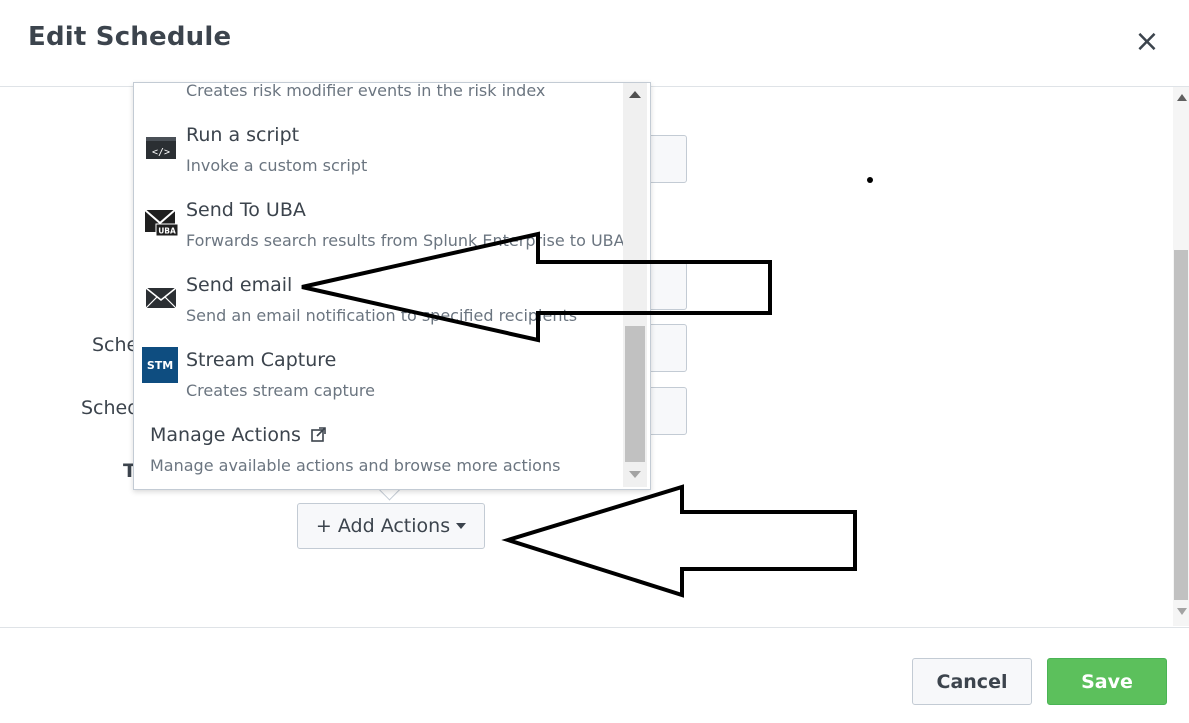 The width and height of the screenshot is (1189, 723). What do you see at coordinates (635, 474) in the screenshot?
I see `dropdown-scroll-down-icon` at bounding box center [635, 474].